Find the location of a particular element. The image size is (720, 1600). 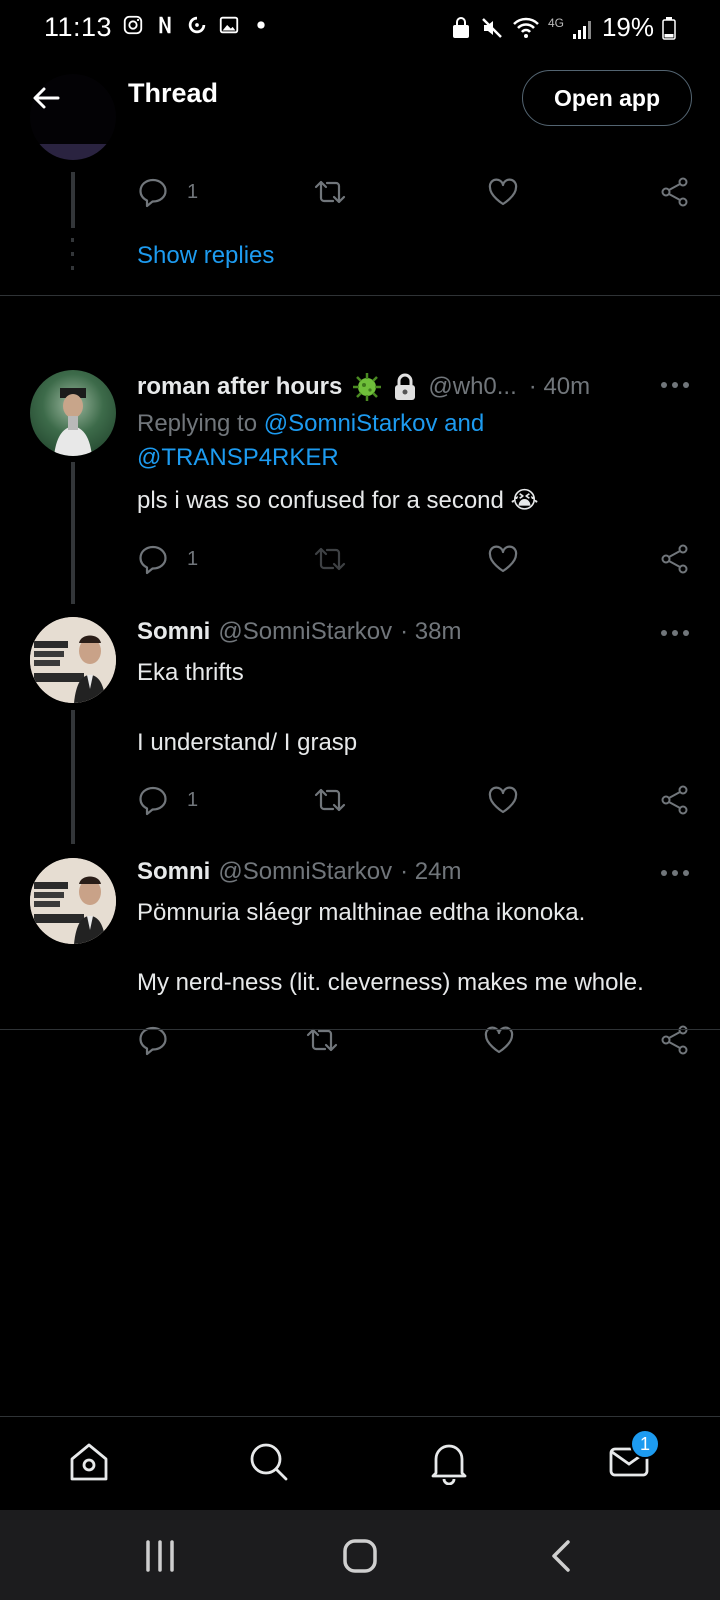

system-navigation-bar is located at coordinates (360, 1555).